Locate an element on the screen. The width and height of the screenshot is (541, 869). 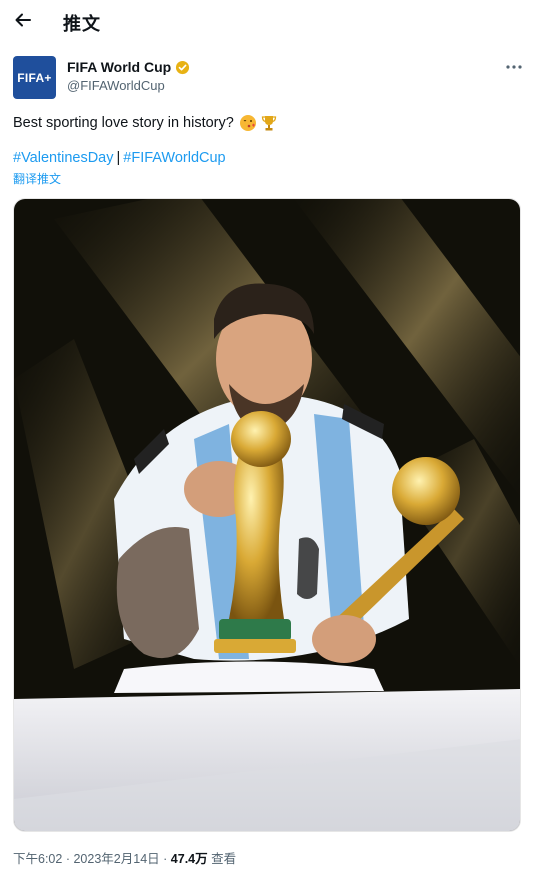
hashtags: #ValentinesDay | #FIFAWorldCup is located at coordinates (119, 158).